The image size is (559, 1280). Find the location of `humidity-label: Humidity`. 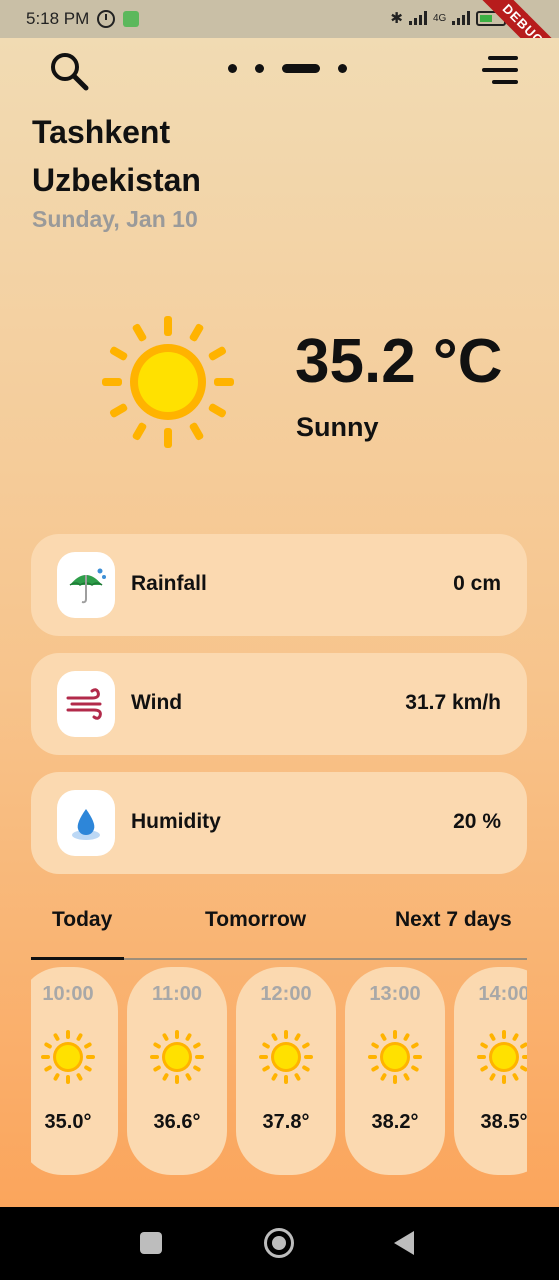

humidity-label: Humidity is located at coordinates (176, 821).